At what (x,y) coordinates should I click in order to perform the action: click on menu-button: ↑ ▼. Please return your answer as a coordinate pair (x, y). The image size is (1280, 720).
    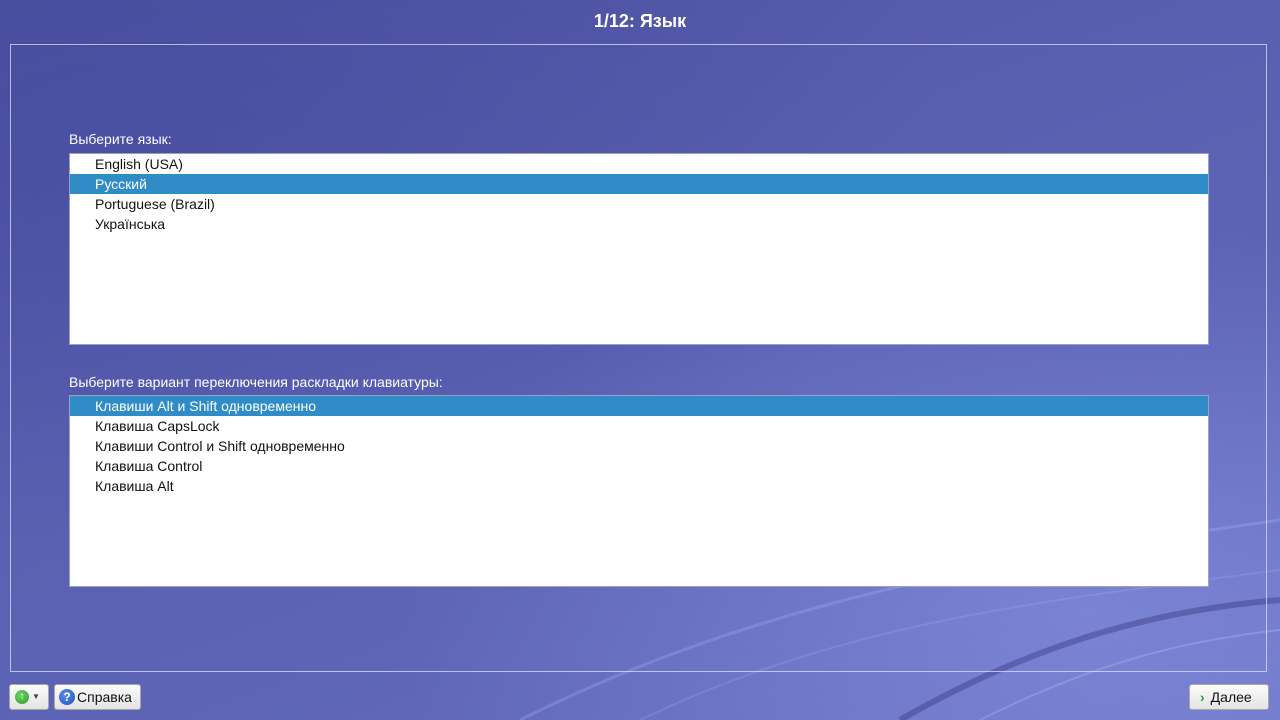
    Looking at the image, I should click on (29, 697).